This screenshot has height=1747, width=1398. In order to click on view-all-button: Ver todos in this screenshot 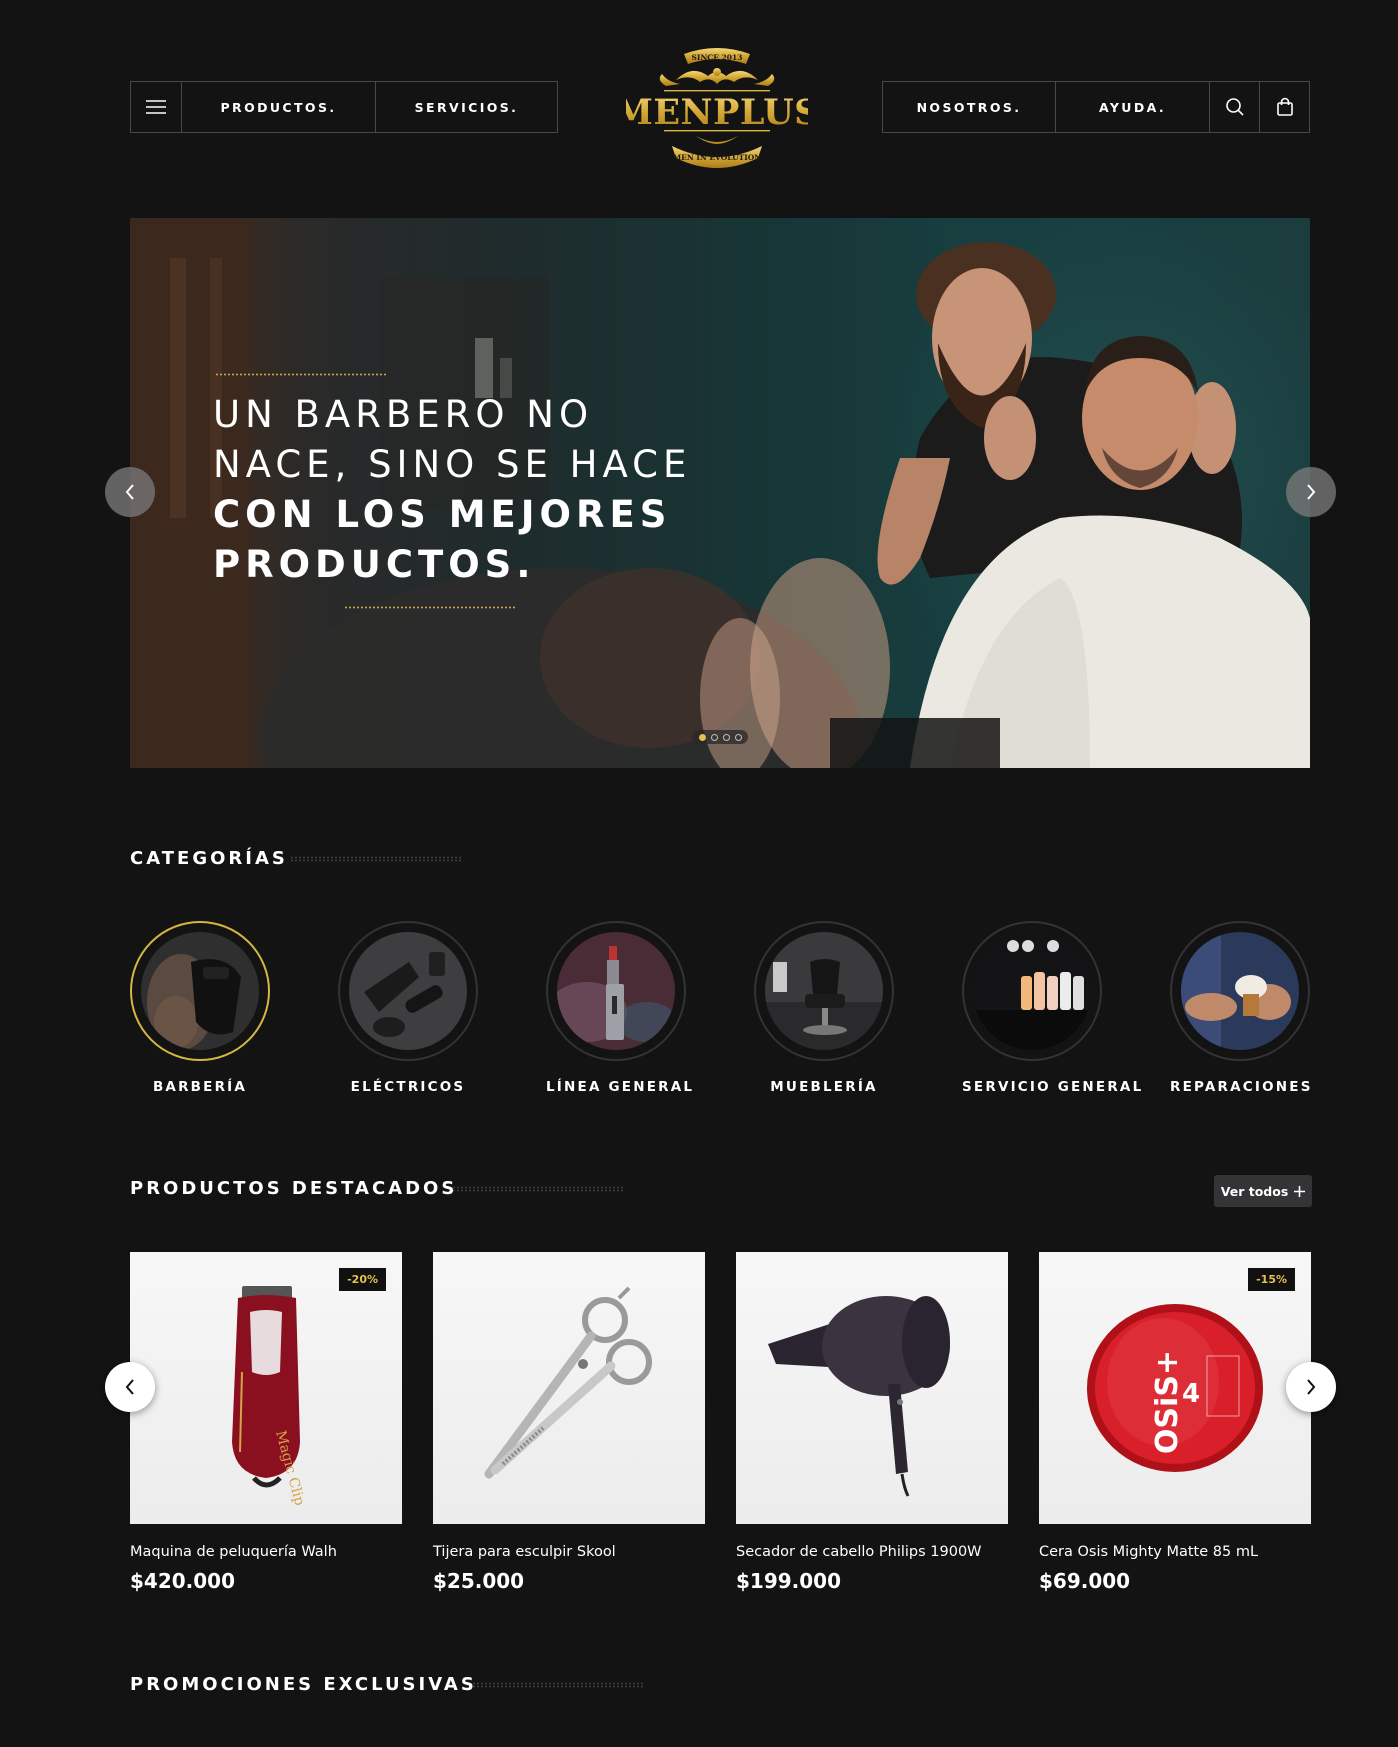, I will do `click(1263, 1191)`.